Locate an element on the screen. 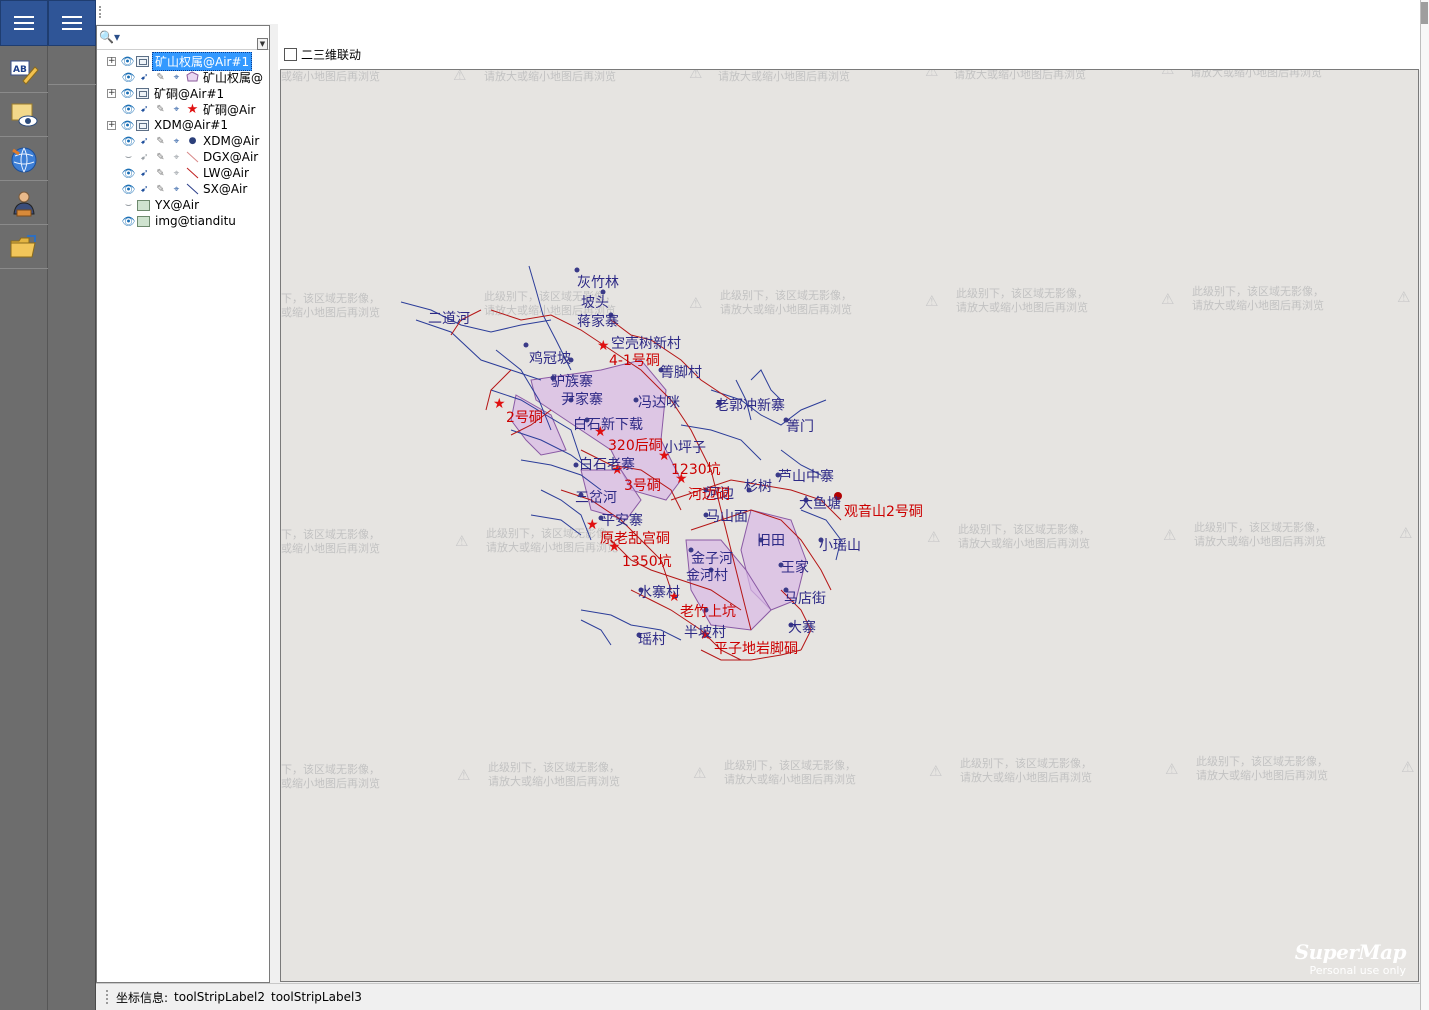 Image resolution: width=1429 pixels, height=1010 pixels. toolbar-grip is located at coordinates (100, 12).